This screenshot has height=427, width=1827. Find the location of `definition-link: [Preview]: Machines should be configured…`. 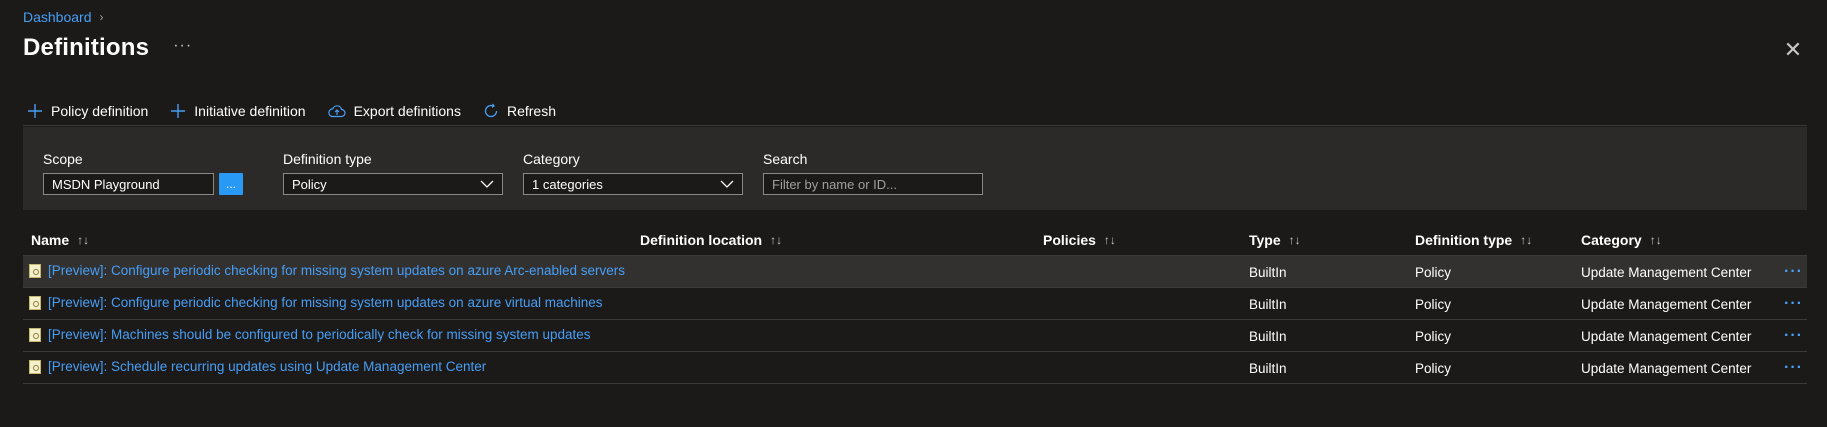

definition-link: [Preview]: Machines should be configured… is located at coordinates (319, 334).